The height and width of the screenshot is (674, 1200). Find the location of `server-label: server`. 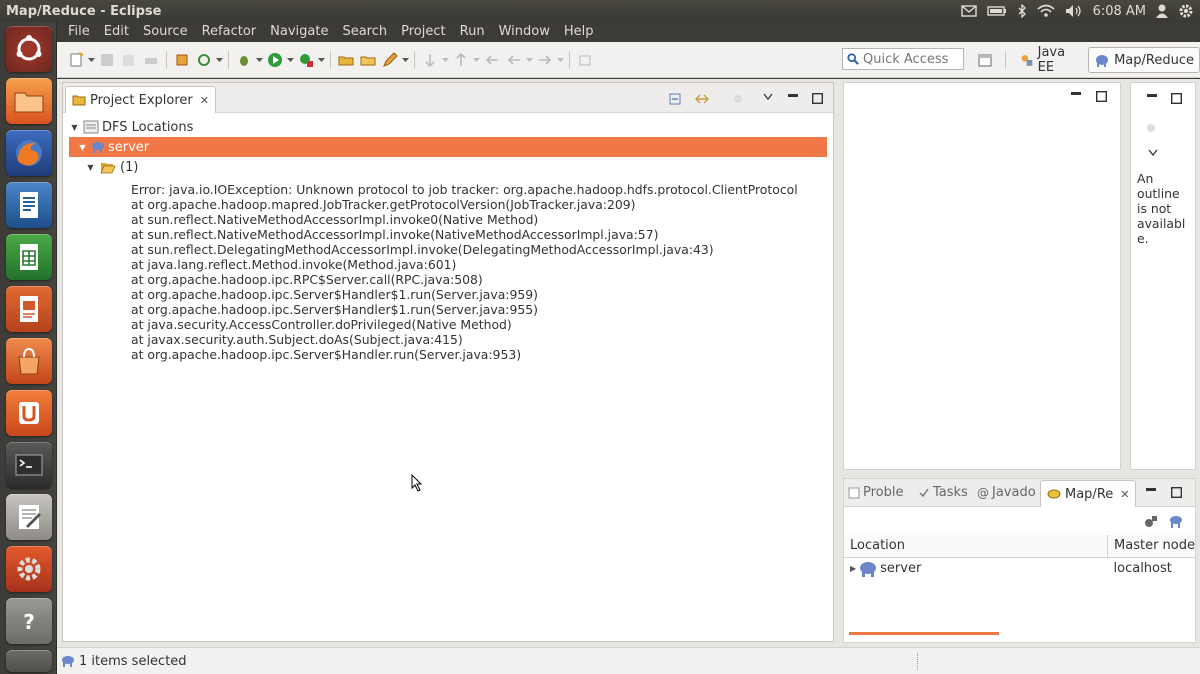

server-label: server is located at coordinates (129, 147).